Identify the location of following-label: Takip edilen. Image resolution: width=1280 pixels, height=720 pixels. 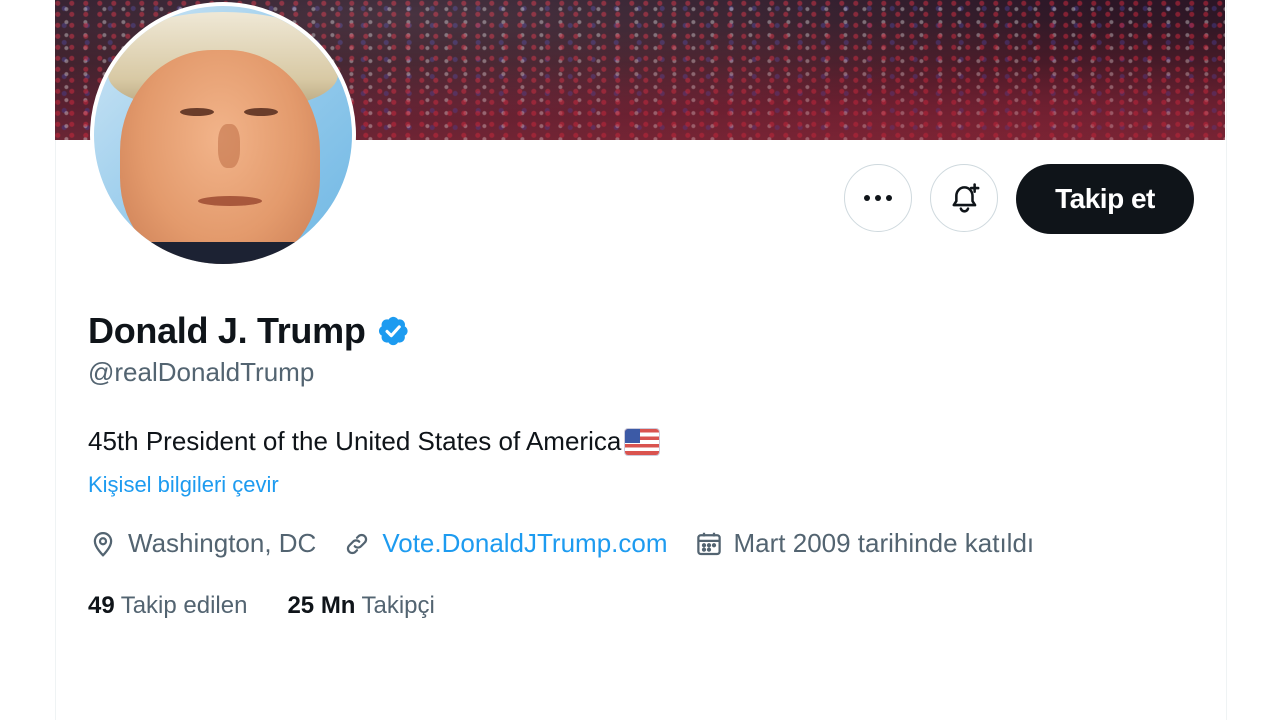
(184, 605).